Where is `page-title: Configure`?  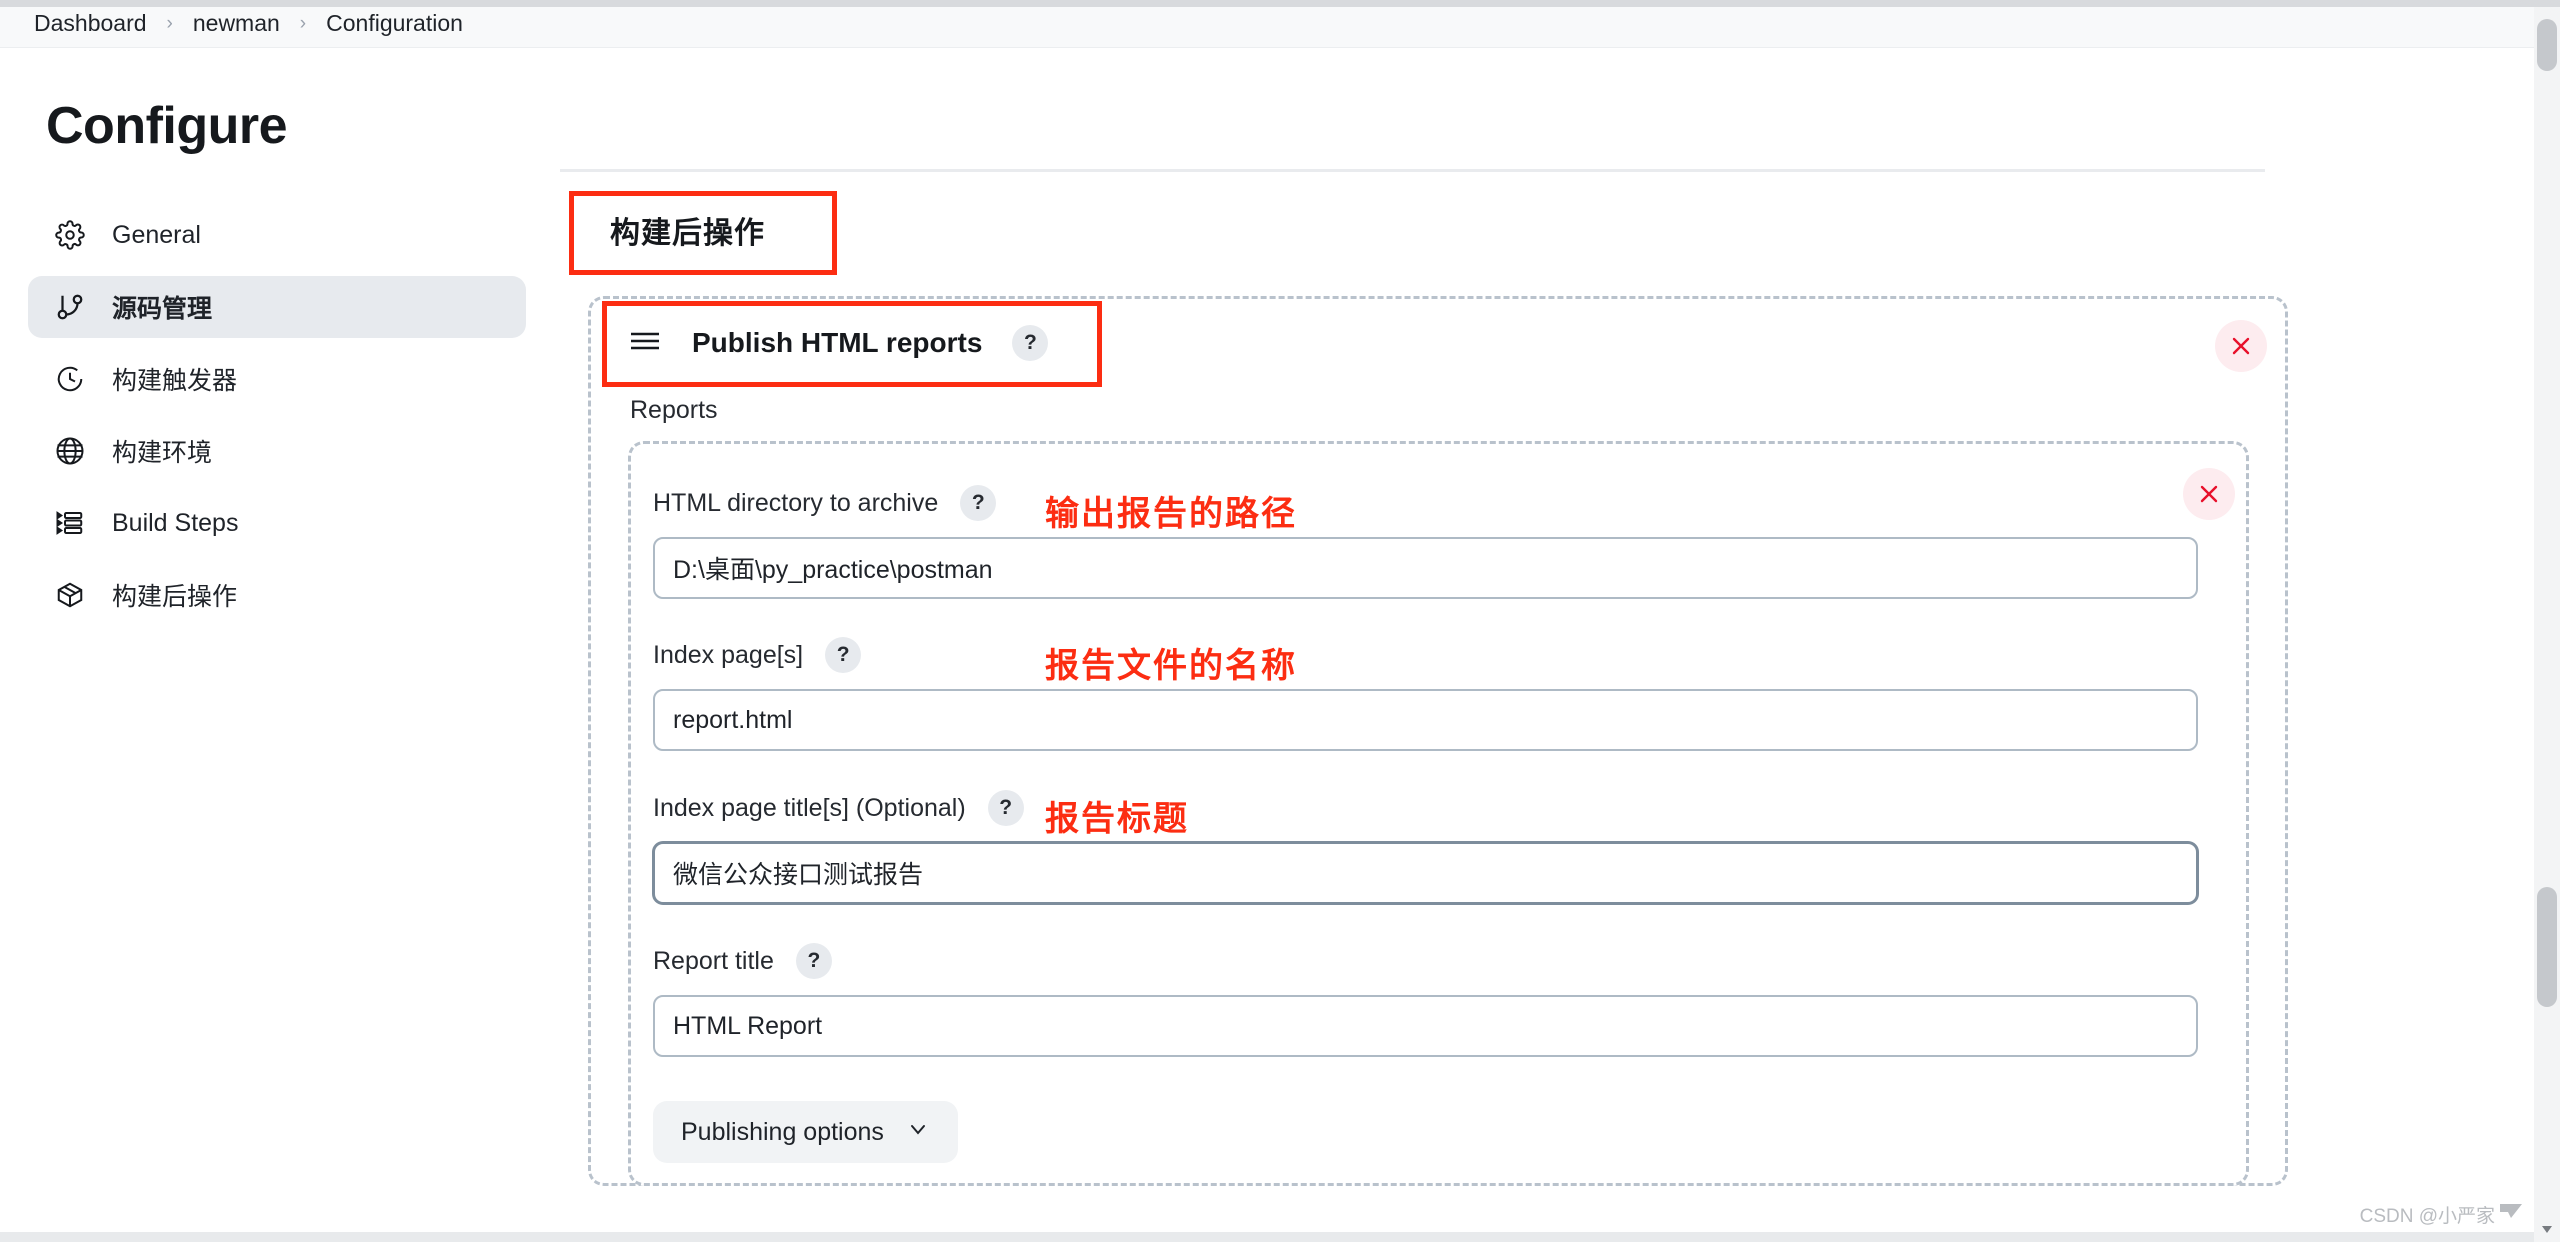
page-title: Configure is located at coordinates (167, 126).